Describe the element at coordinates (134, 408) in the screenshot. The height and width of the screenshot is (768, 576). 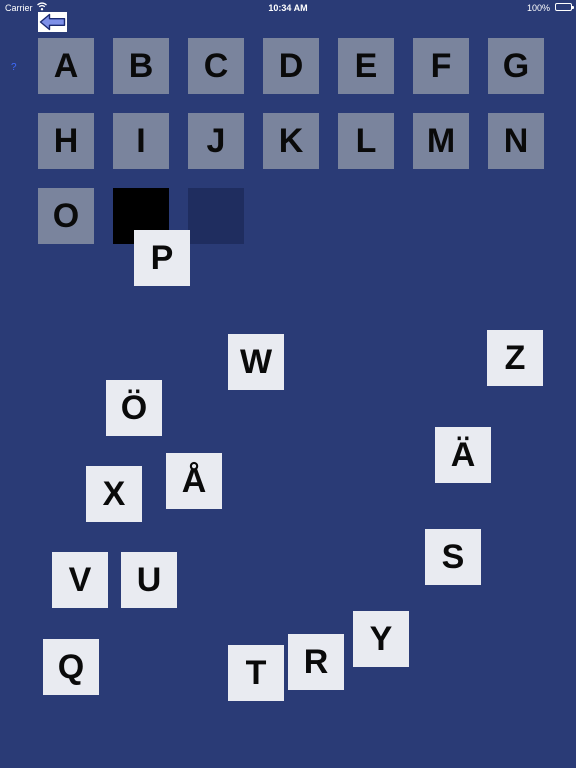
I see `loose-tile-o-umlaut: Ö` at that location.